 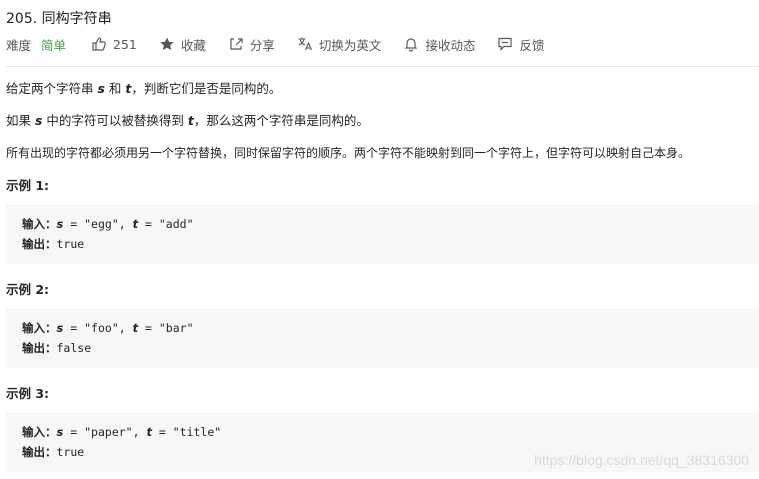 What do you see at coordinates (186, 432) in the screenshot?
I see `t-value: = "title"` at bounding box center [186, 432].